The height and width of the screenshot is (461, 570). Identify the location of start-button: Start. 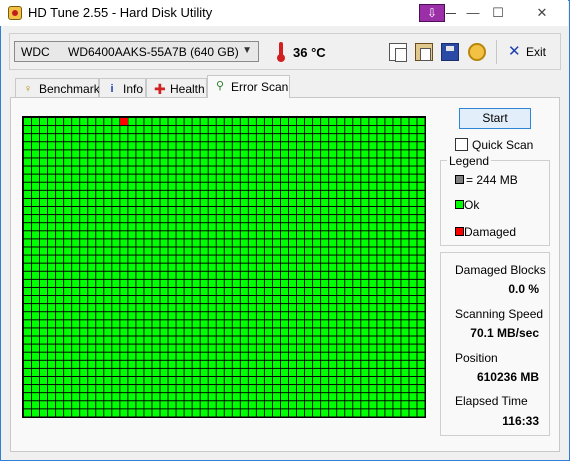
(495, 118).